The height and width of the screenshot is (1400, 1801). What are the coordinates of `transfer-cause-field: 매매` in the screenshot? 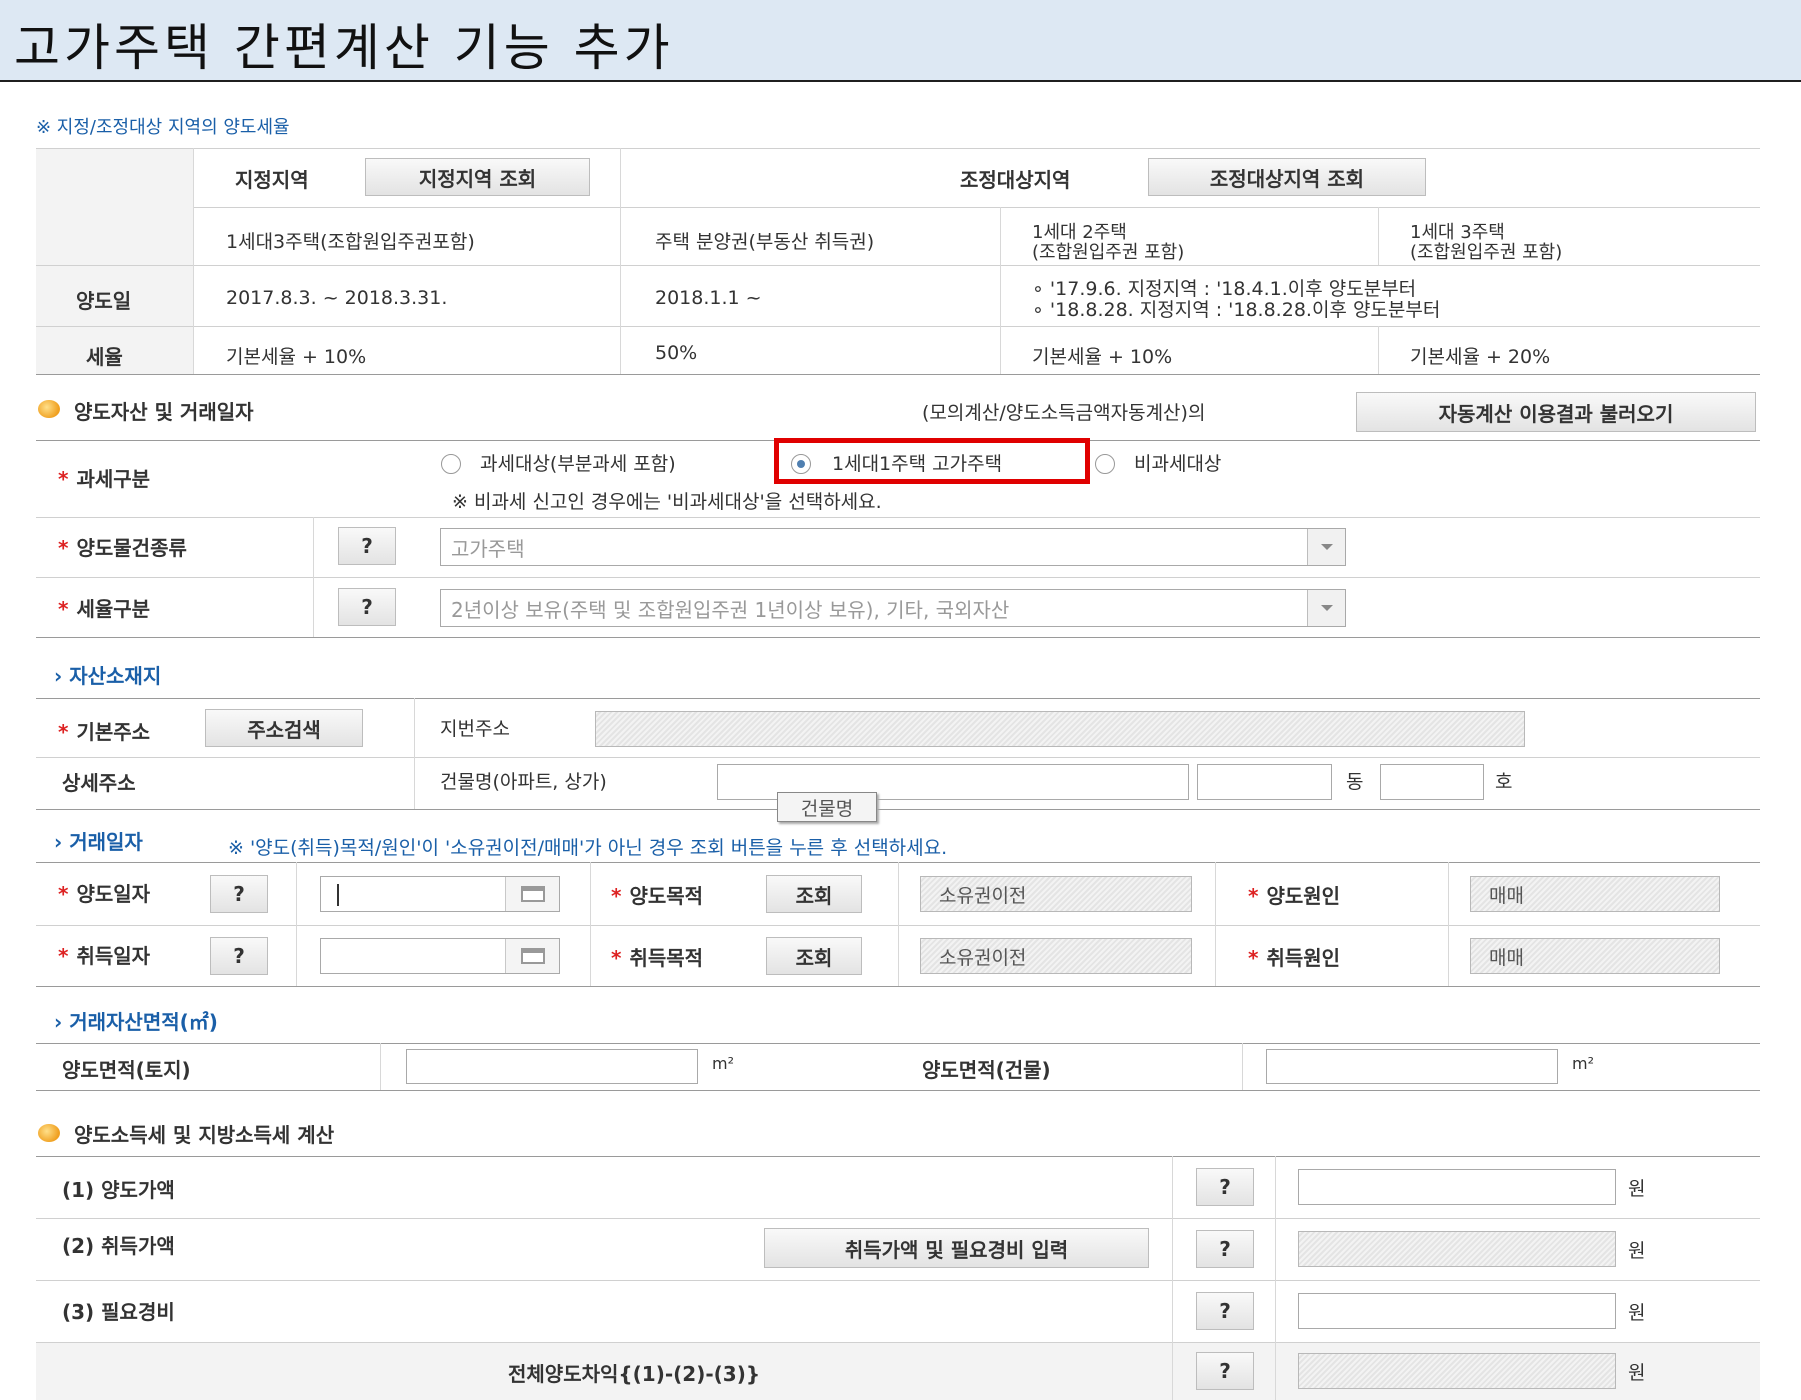 It's located at (1595, 894).